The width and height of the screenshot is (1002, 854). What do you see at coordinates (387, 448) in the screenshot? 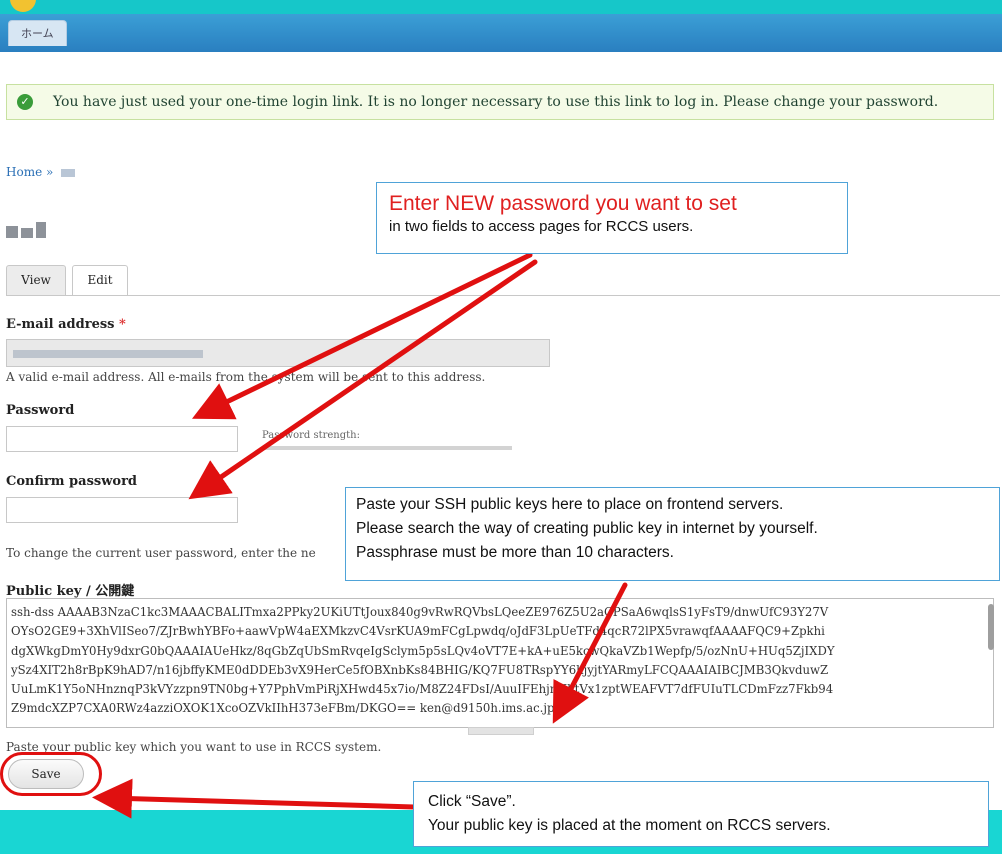
I see `password-strength-bar` at bounding box center [387, 448].